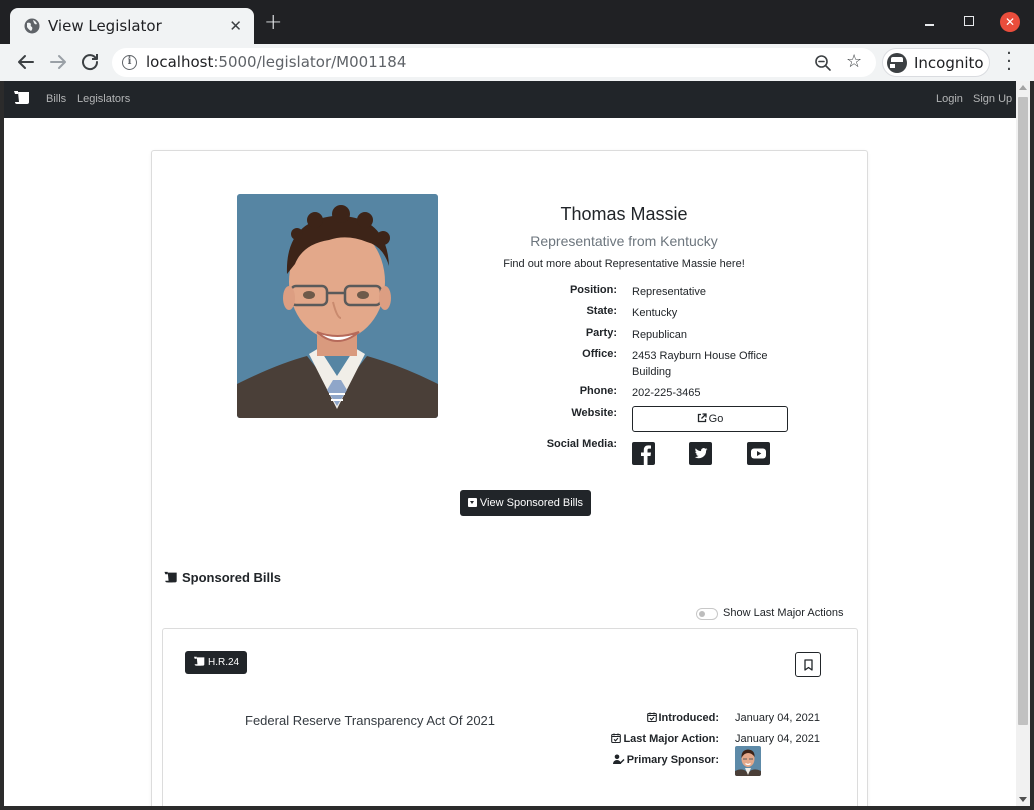 This screenshot has height=810, width=1034. I want to click on twitter-icon, so click(700, 453).